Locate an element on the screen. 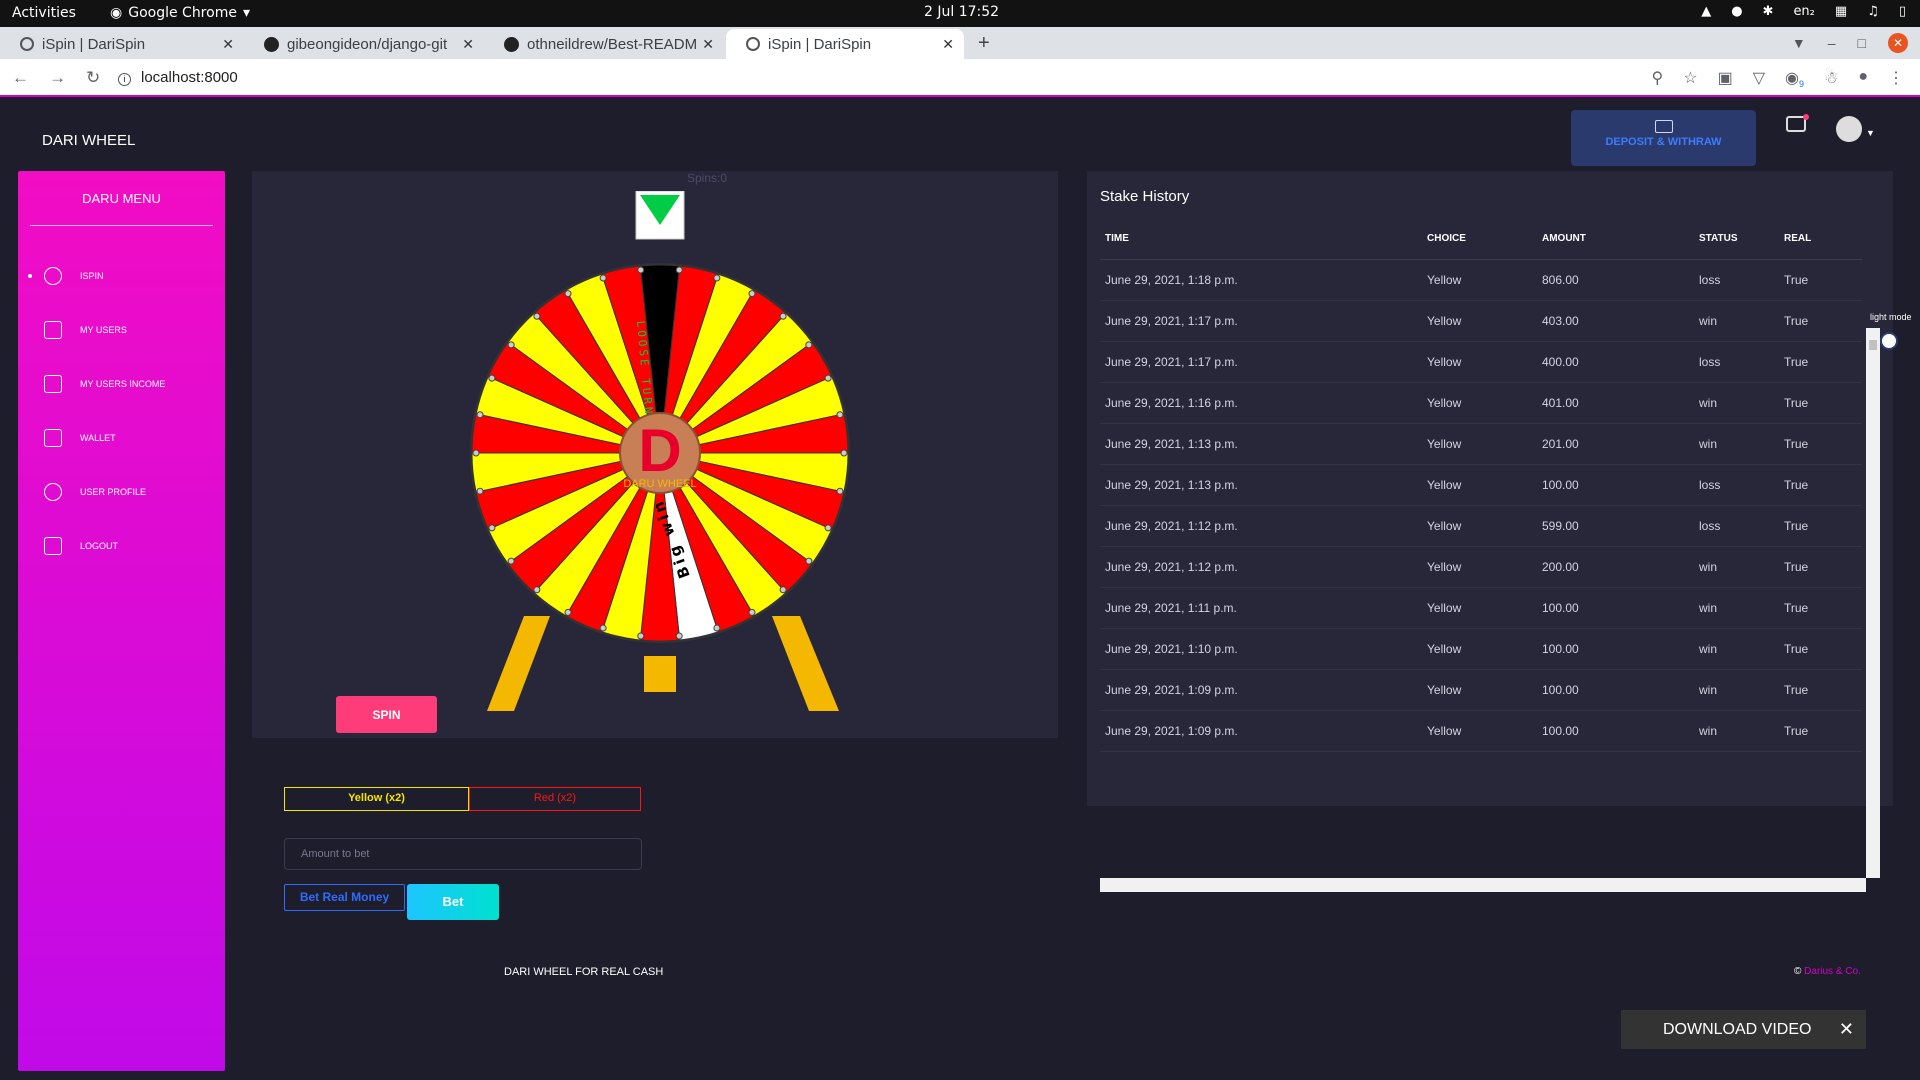  toggle-knob is located at coordinates (1889, 341).